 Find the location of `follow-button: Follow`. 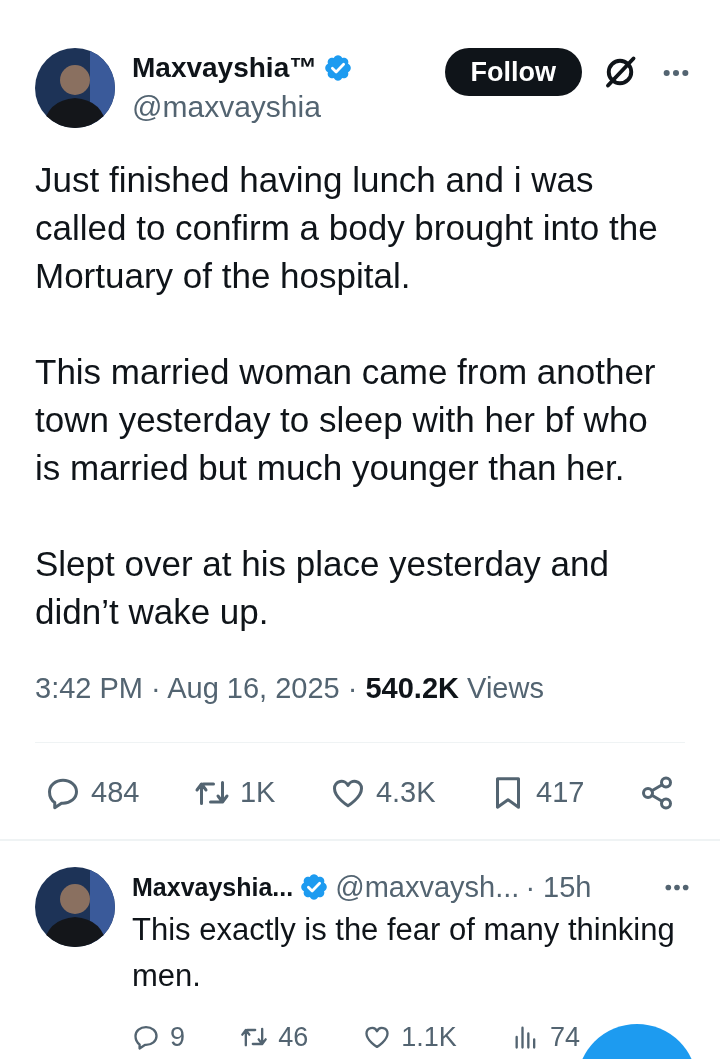

follow-button: Follow is located at coordinates (513, 72).